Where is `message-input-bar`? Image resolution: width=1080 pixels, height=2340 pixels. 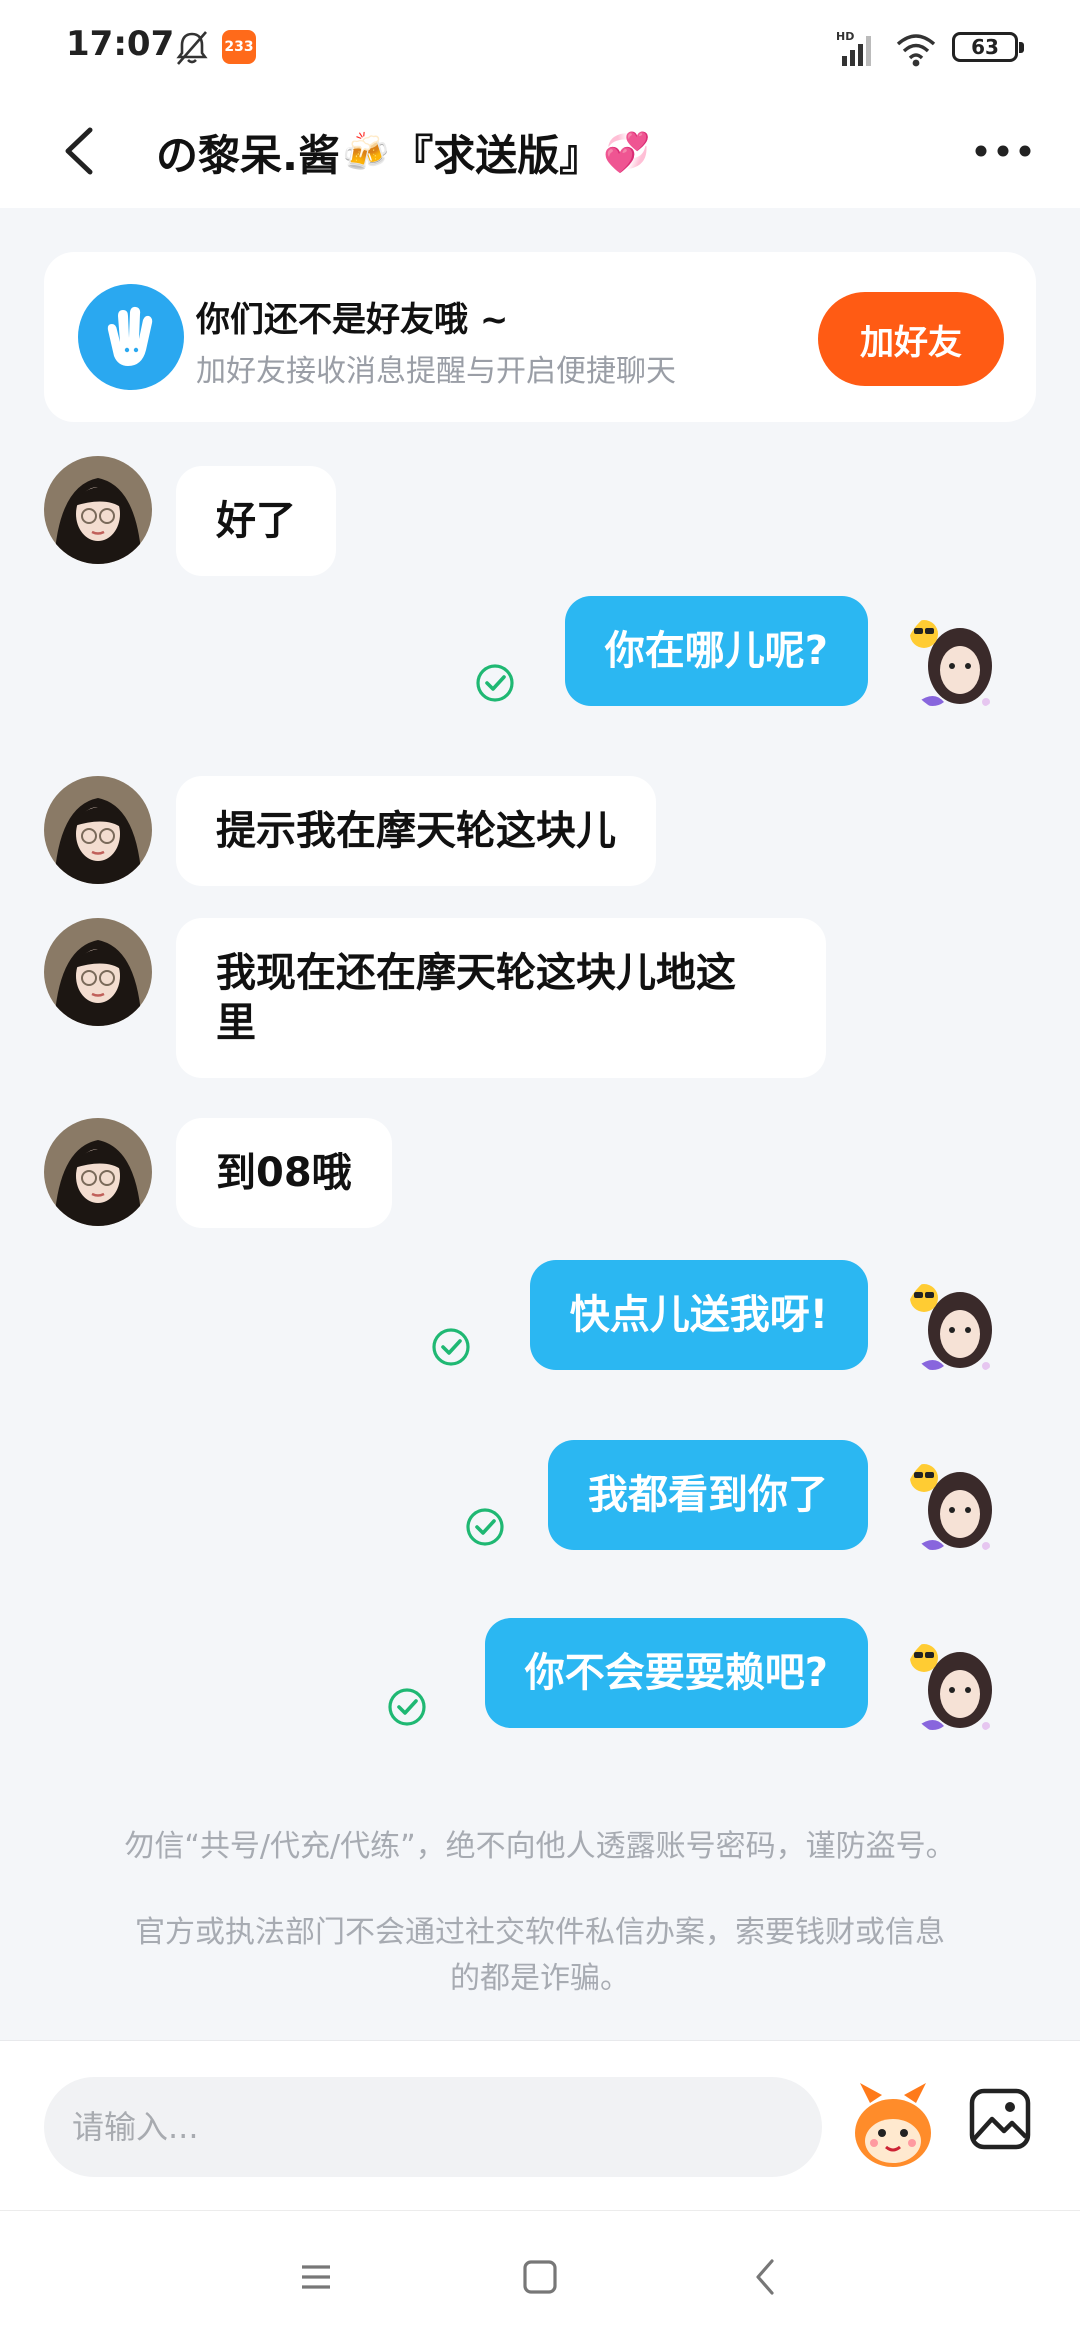
message-input-bar is located at coordinates (540, 2125).